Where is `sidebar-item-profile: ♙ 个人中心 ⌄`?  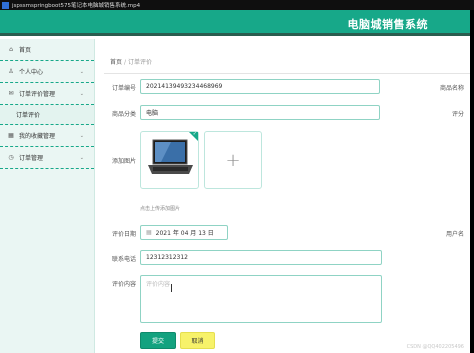
sidebar-item-profile: ♙ 个人中心 ⌄ is located at coordinates (47, 72).